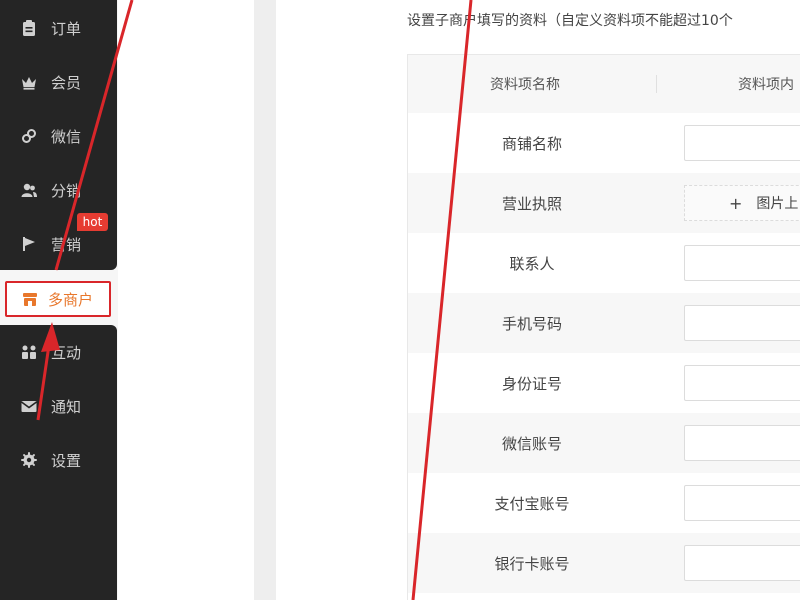  Describe the element at coordinates (30, 299) in the screenshot. I see `shop-icon` at that location.